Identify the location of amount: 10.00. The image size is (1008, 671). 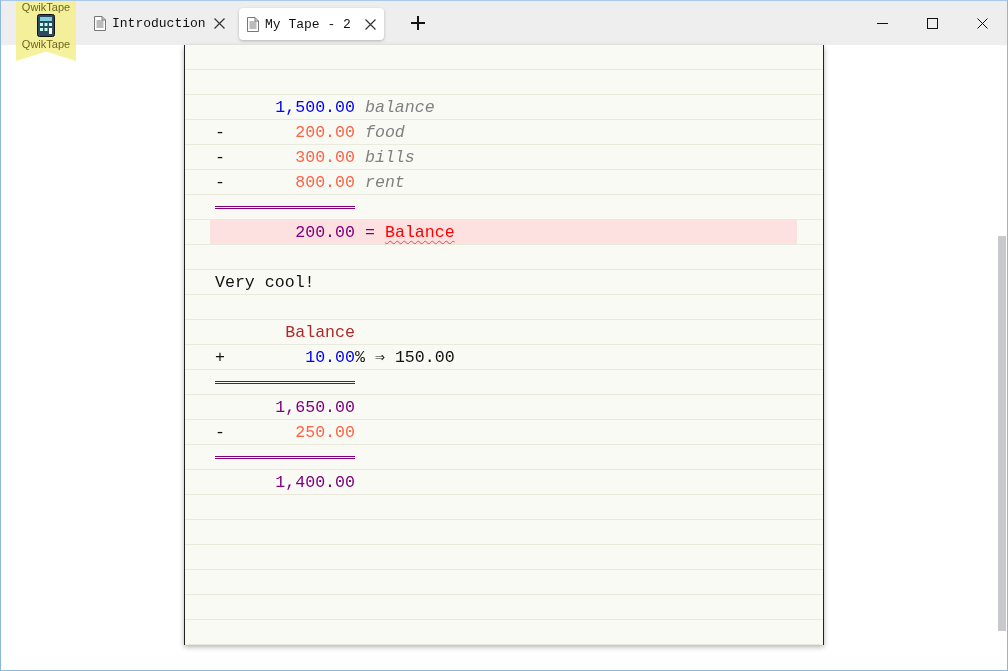
(329, 357).